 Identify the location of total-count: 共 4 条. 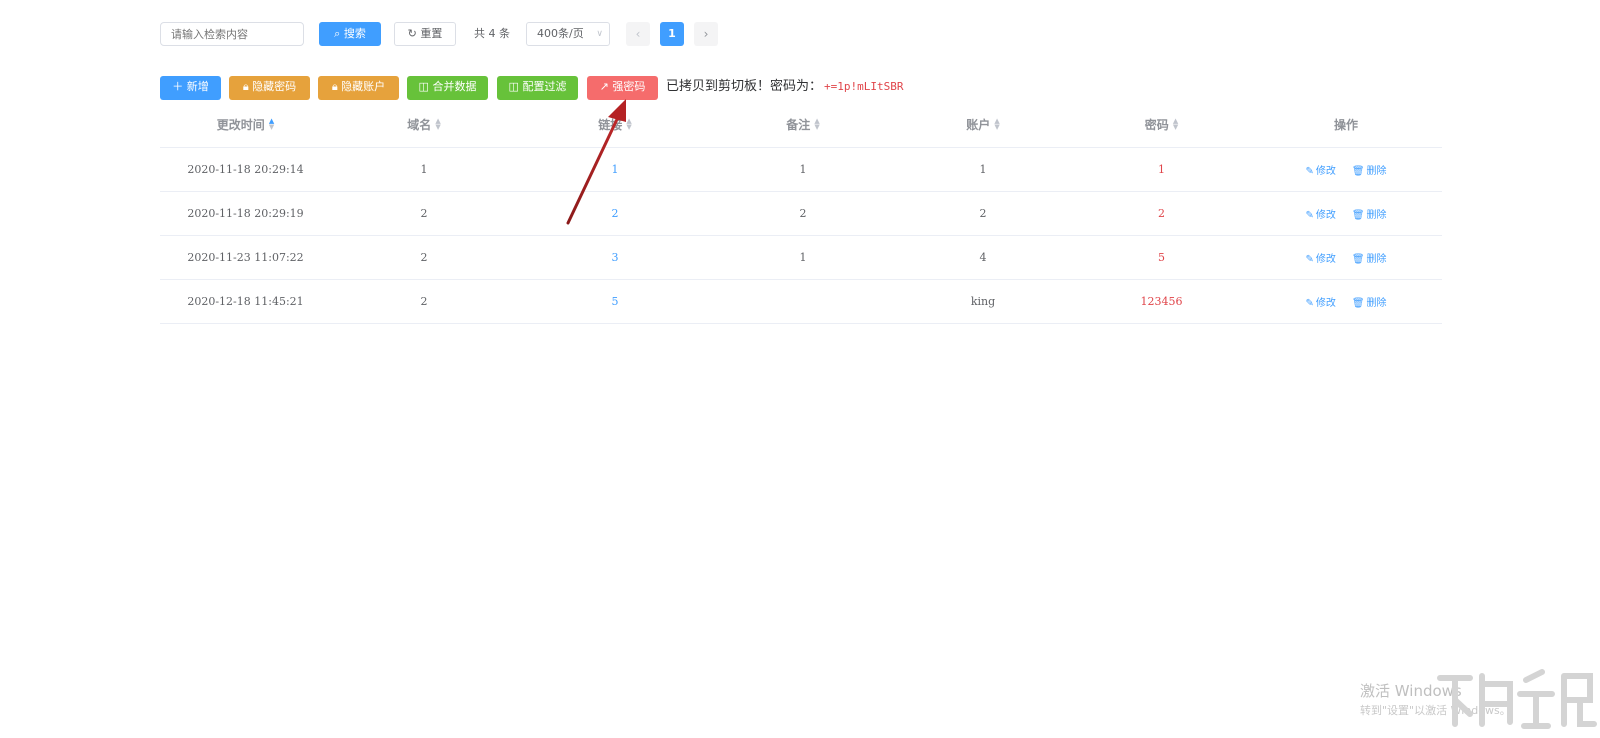
(492, 33).